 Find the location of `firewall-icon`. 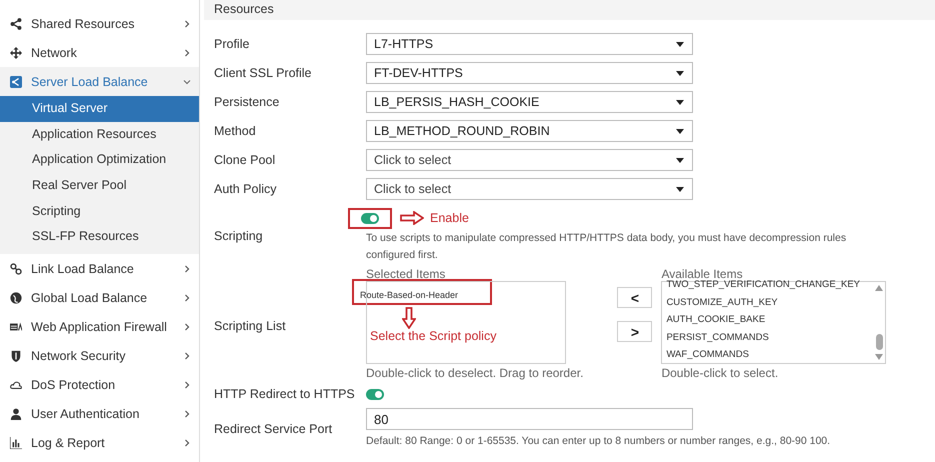

firewall-icon is located at coordinates (16, 326).